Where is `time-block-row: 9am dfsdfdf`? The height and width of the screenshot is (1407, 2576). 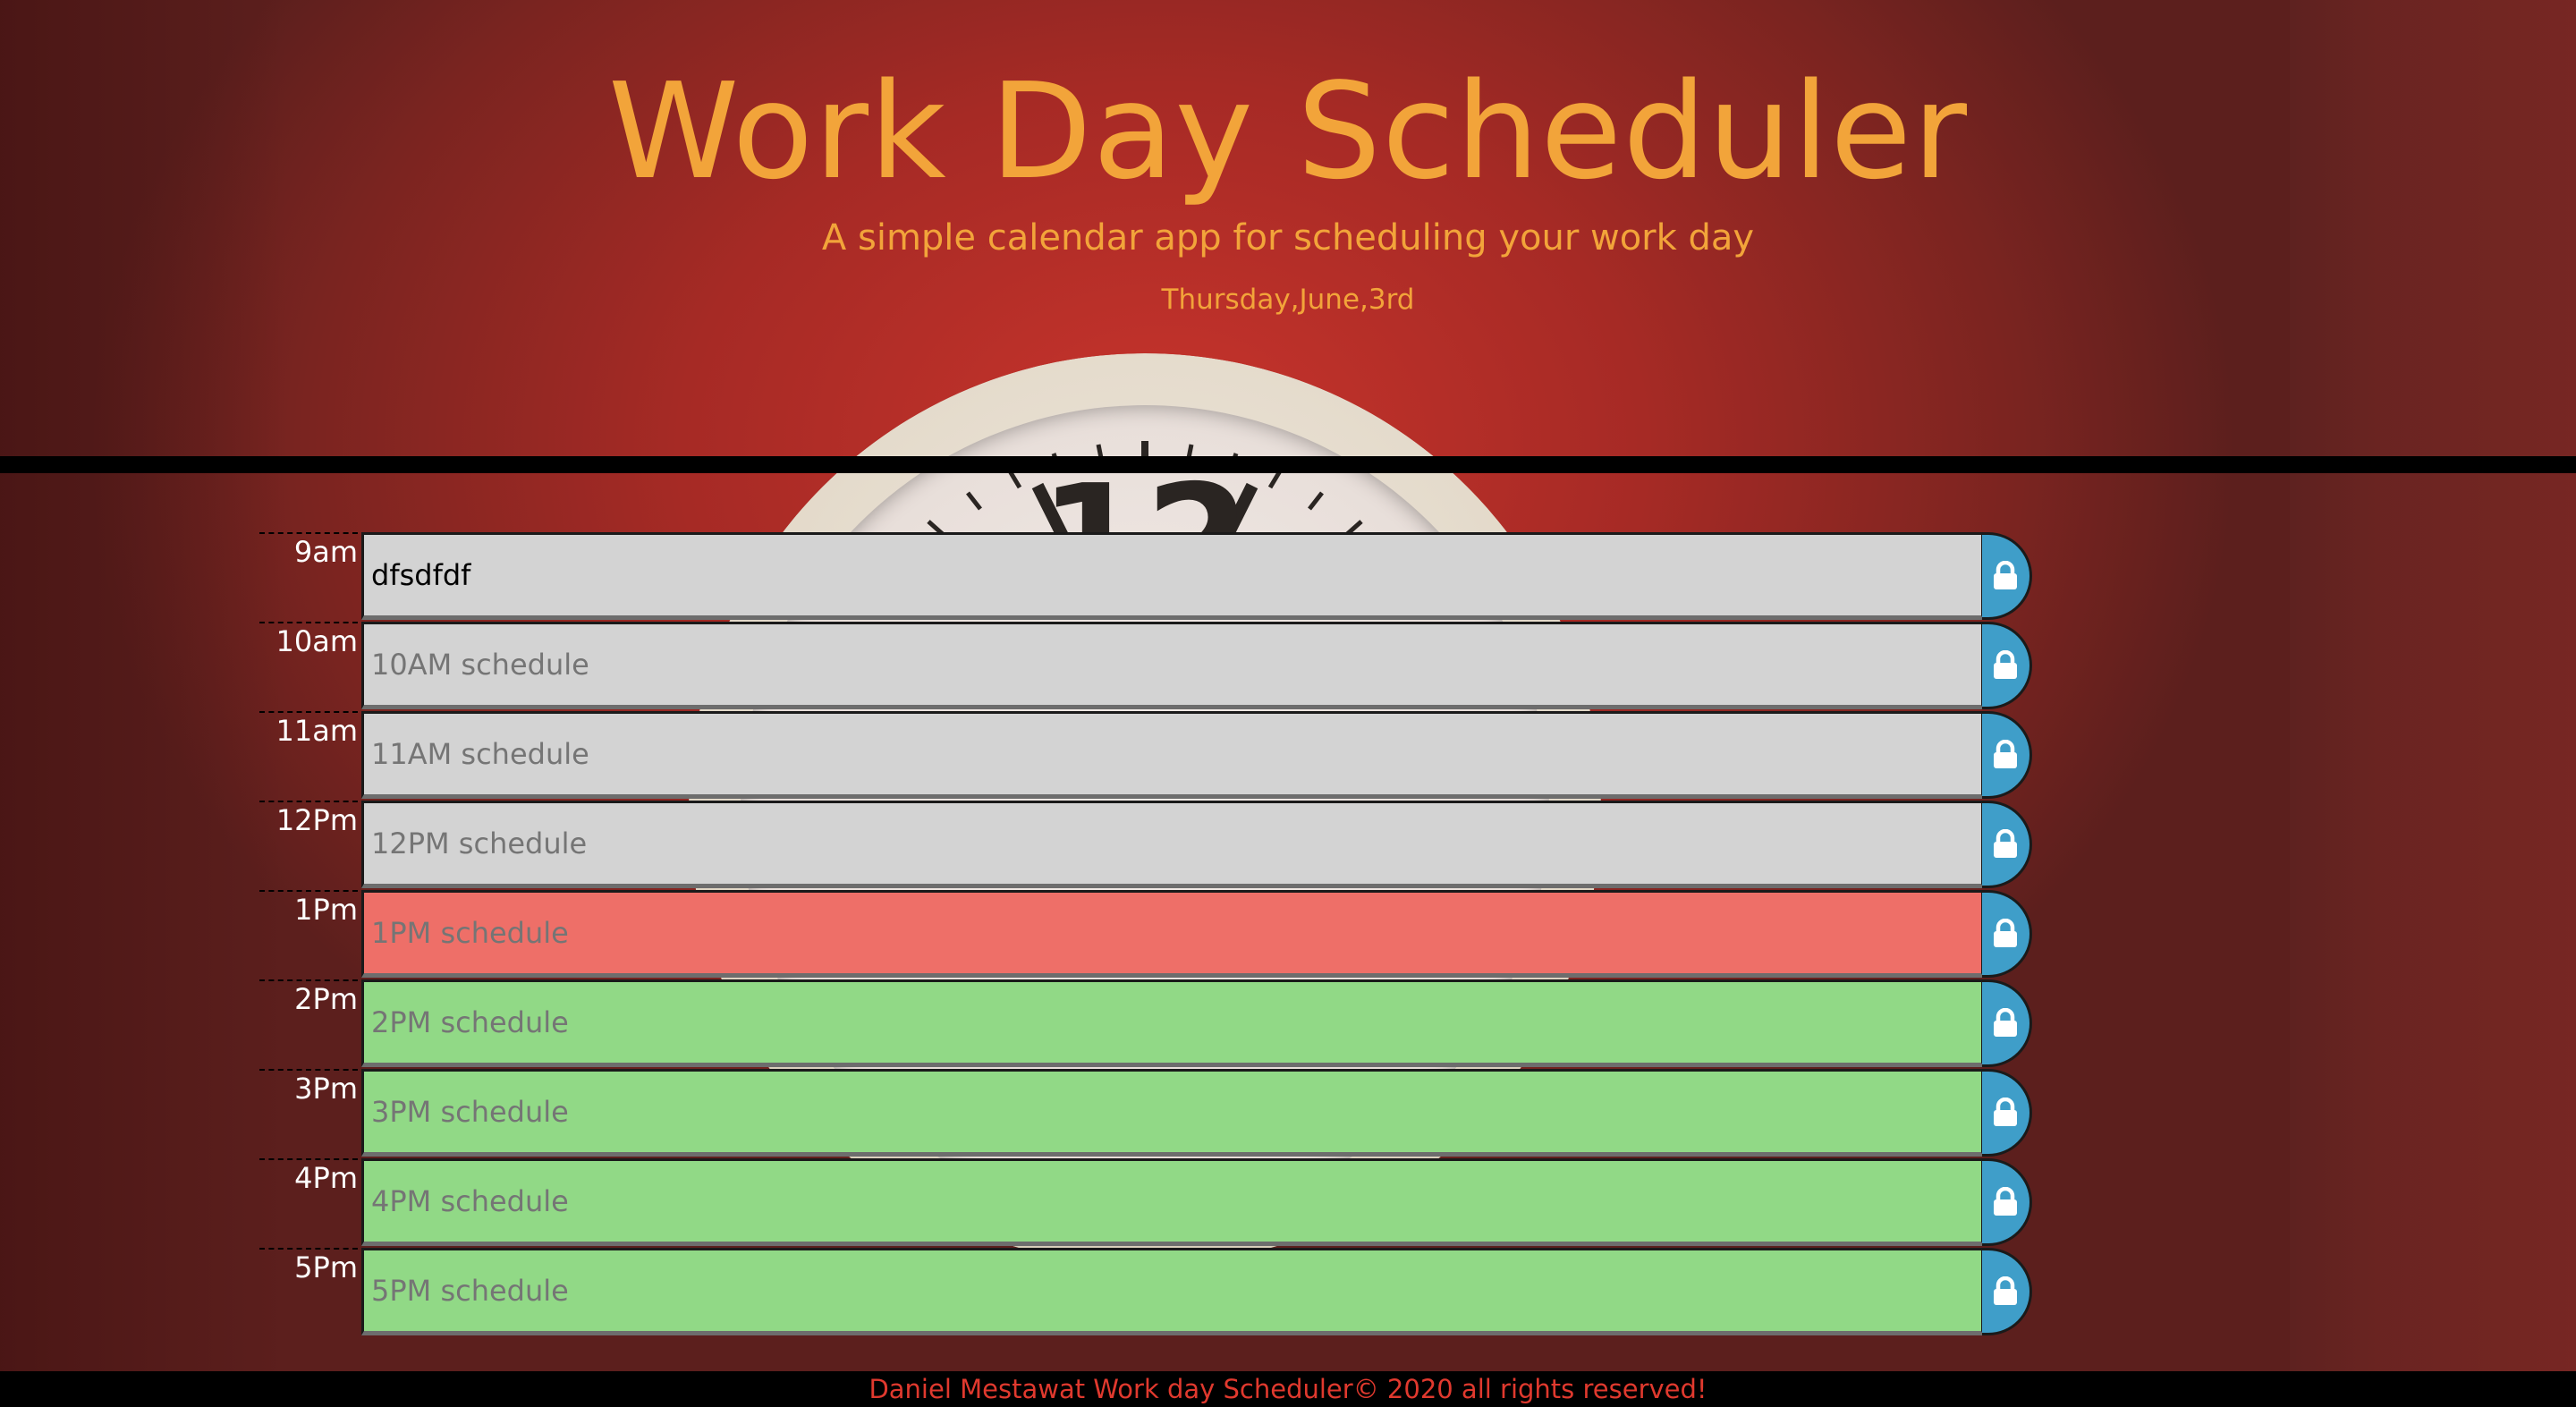 time-block-row: 9am dfsdfdf is located at coordinates (1288, 577).